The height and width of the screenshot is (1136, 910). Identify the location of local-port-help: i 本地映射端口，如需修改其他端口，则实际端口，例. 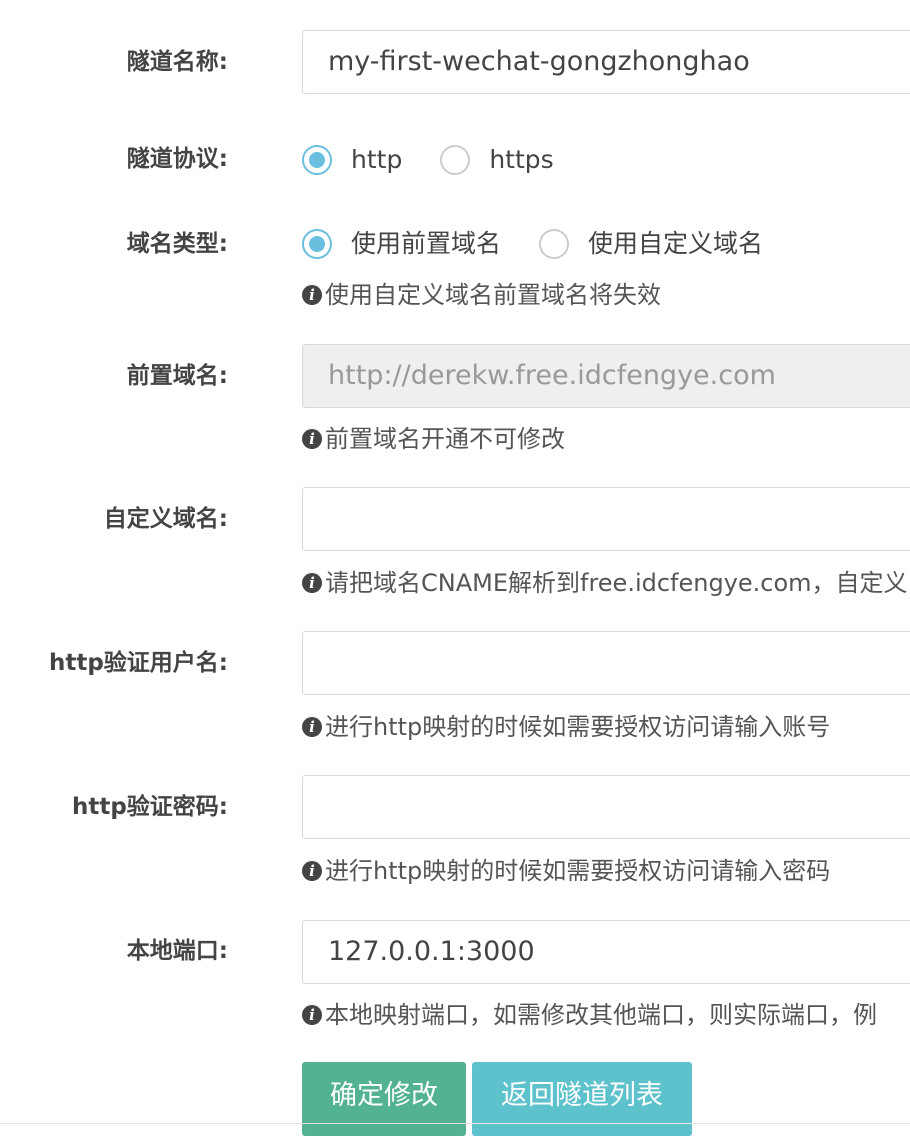
(589, 1015).